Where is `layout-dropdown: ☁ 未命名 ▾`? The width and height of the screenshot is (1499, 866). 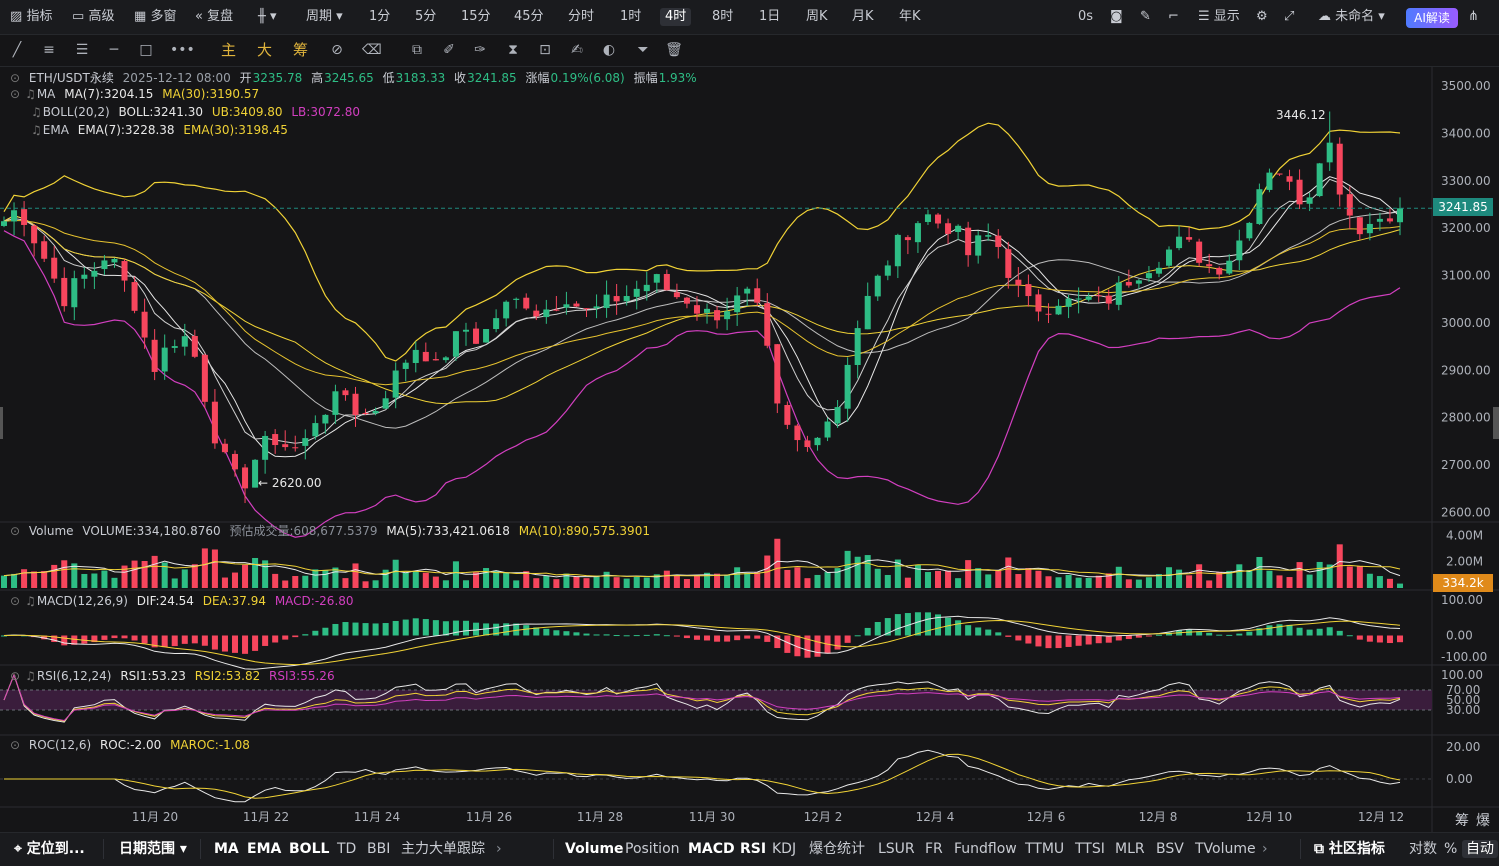 layout-dropdown: ☁ 未命名 ▾ is located at coordinates (1351, 17).